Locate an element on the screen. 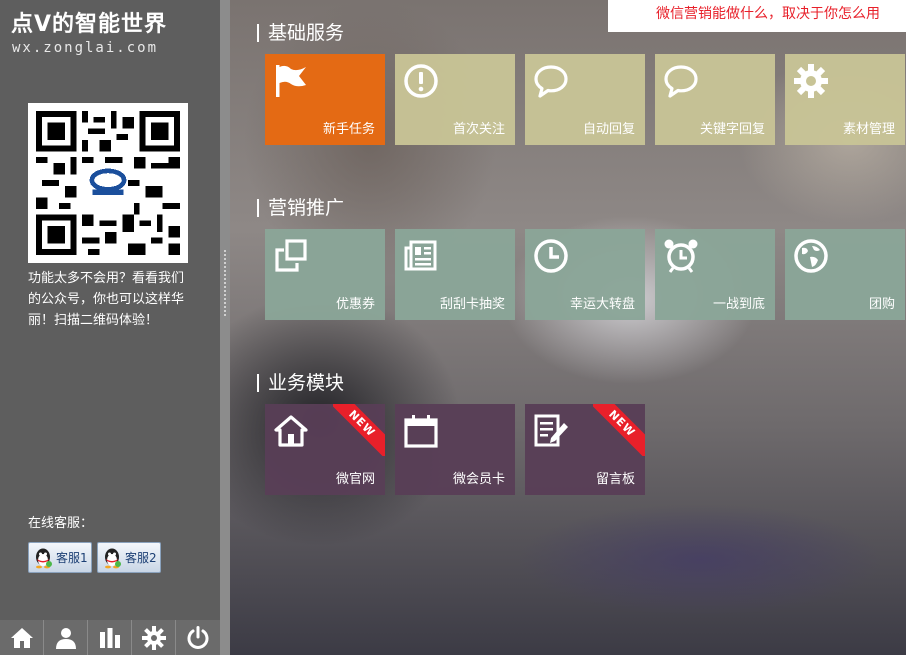 The width and height of the screenshot is (906, 655). section-title-business-modules: 业务模块 is located at coordinates (300, 383).